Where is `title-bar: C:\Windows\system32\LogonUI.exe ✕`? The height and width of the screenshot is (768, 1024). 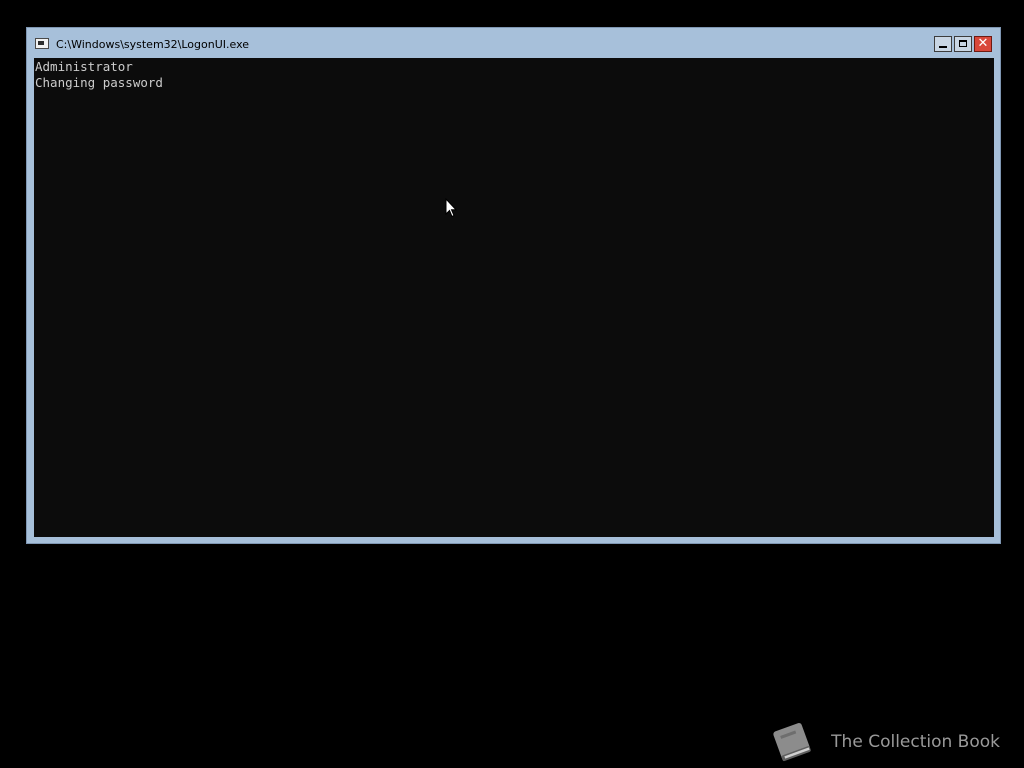 title-bar: C:\Windows\system32\LogonUI.exe ✕ is located at coordinates (513, 43).